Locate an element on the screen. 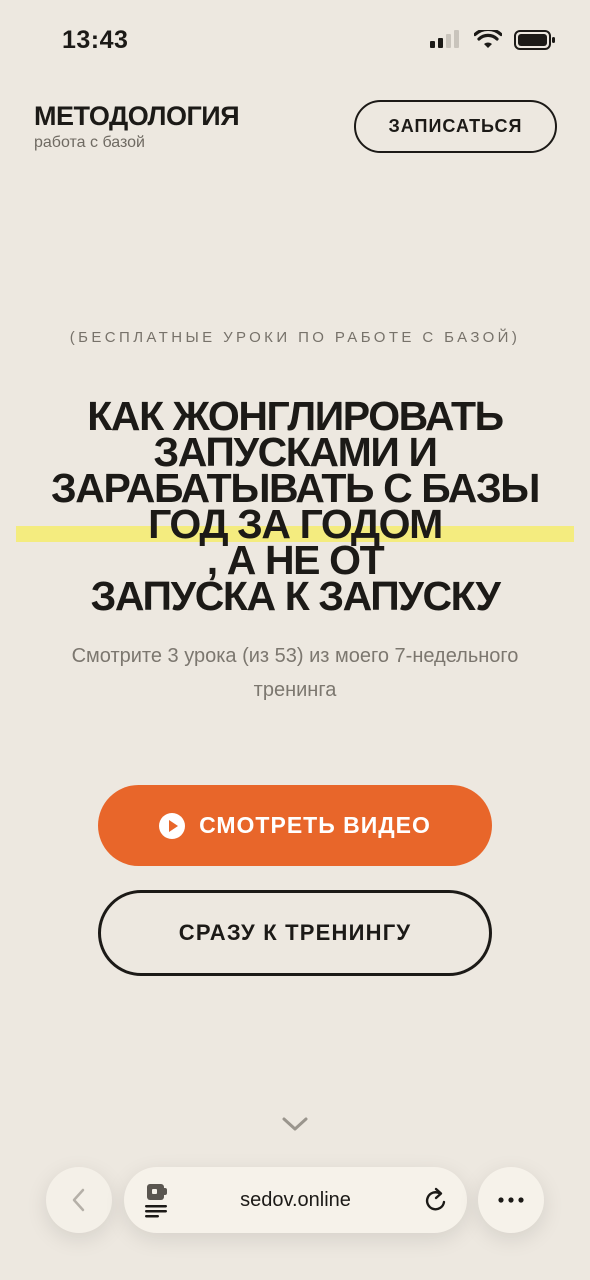 The image size is (590, 1280). more-dots-icon is located at coordinates (511, 1200).